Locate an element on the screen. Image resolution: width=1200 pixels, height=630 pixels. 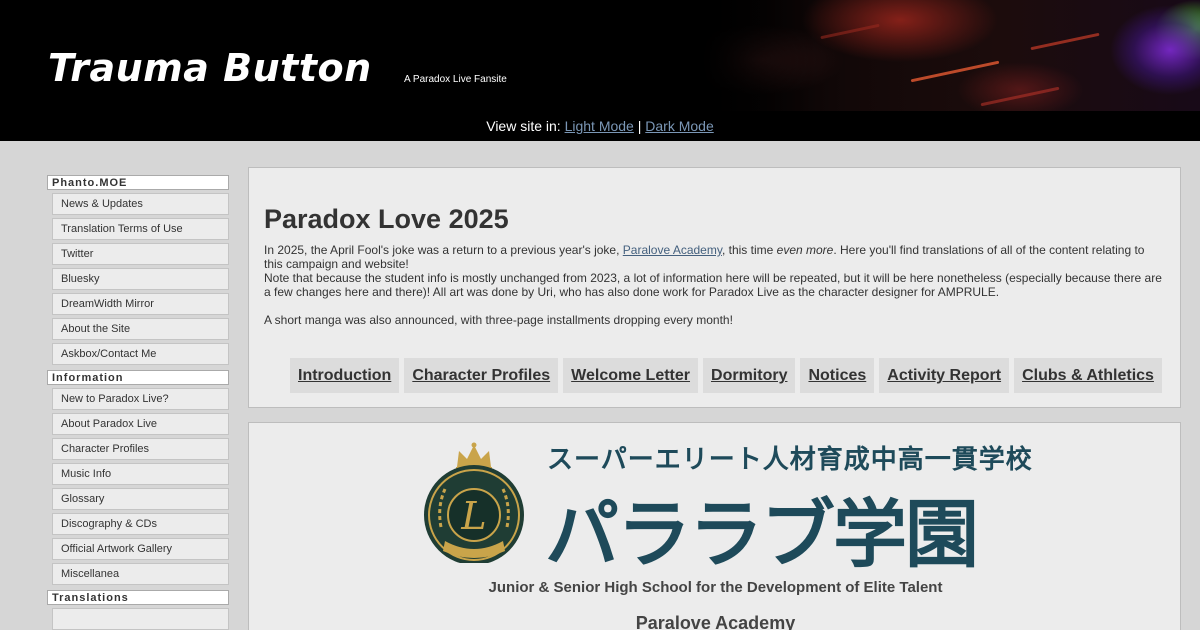
svg-text: L is located at coordinates (473, 516).